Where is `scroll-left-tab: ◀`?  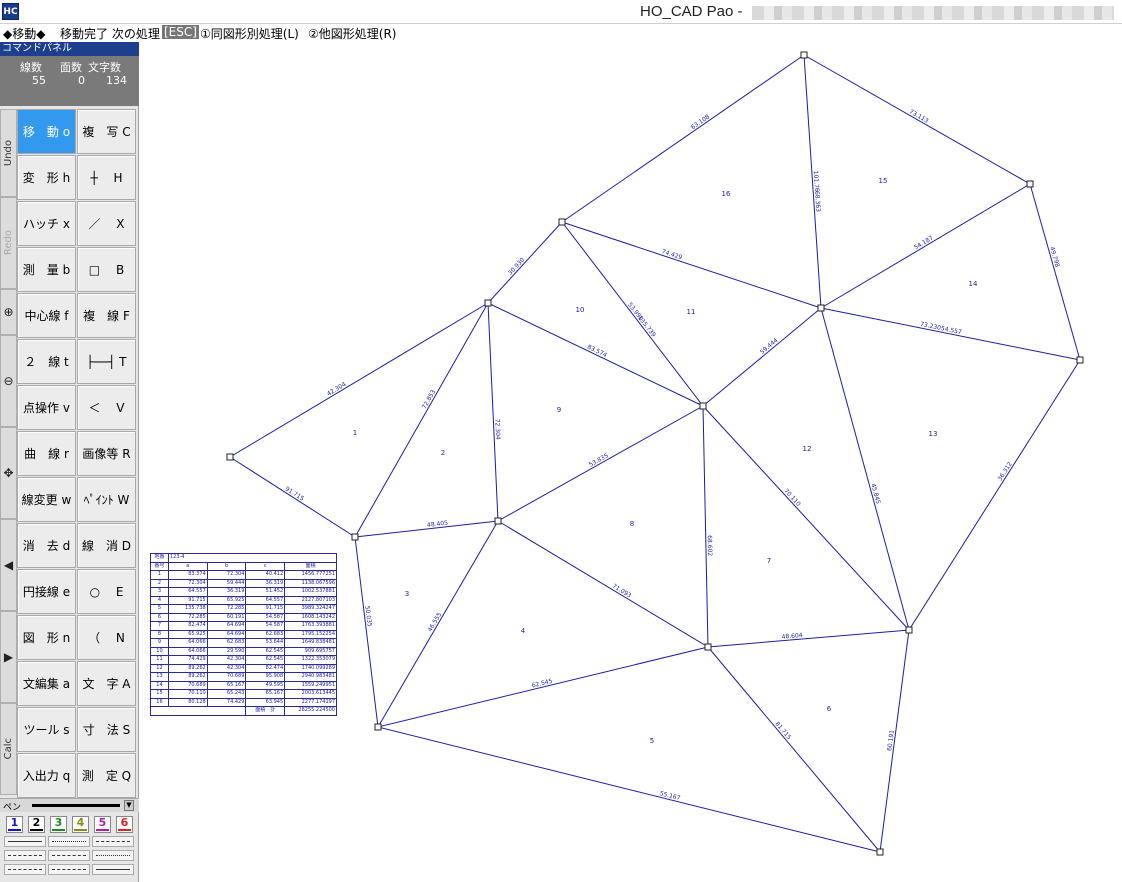
scroll-left-tab: ◀ is located at coordinates (8, 565).